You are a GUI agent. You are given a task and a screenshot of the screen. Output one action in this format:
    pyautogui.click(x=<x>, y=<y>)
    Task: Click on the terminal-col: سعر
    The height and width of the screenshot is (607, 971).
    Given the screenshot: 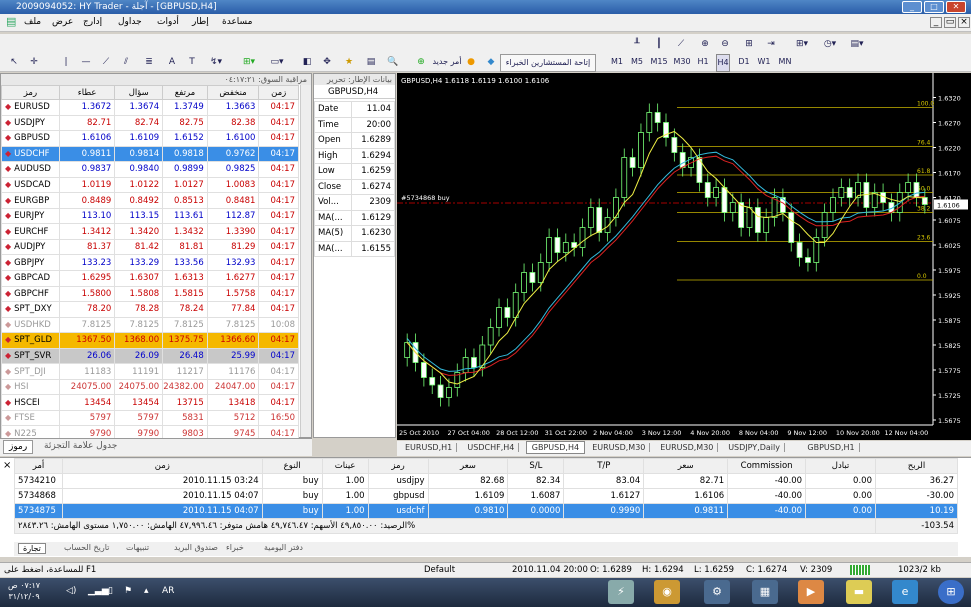 What is the action you would take?
    pyautogui.click(x=468, y=466)
    